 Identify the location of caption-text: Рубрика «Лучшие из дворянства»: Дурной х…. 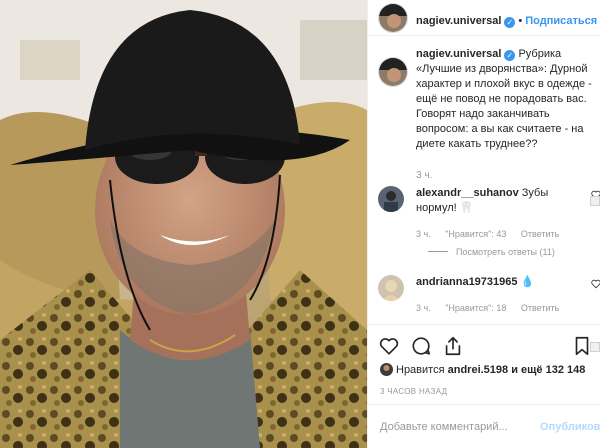
(504, 99).